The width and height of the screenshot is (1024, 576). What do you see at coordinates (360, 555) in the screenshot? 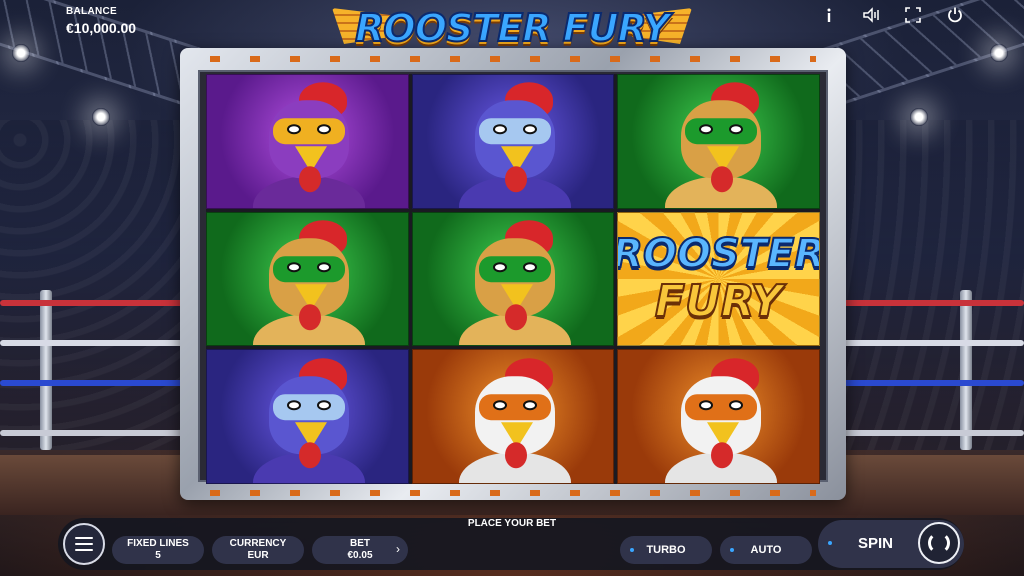
I see `bet-value: €0.05` at bounding box center [360, 555].